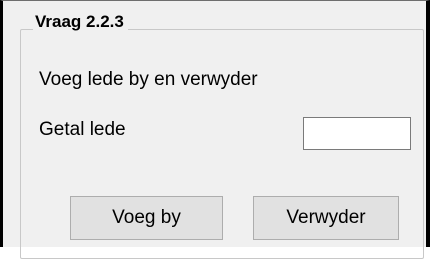 The image size is (430, 259). What do you see at coordinates (82, 129) in the screenshot?
I see `member-count-label: Getal lede` at bounding box center [82, 129].